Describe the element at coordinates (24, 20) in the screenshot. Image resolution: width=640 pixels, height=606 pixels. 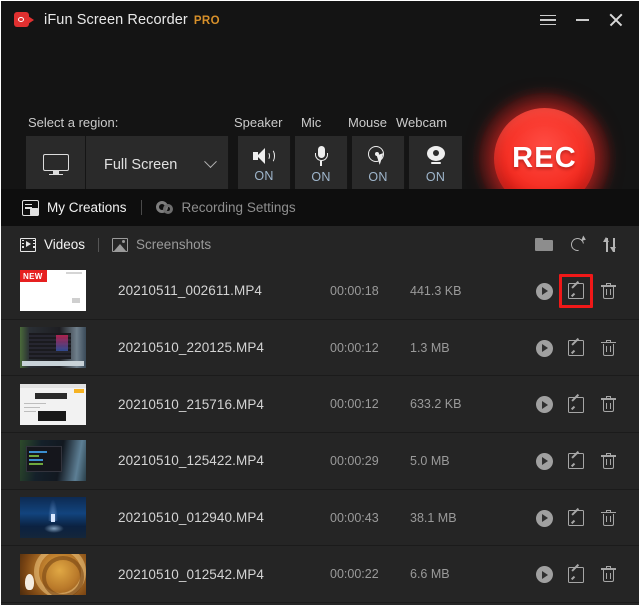
I see `video-camera-icon` at that location.